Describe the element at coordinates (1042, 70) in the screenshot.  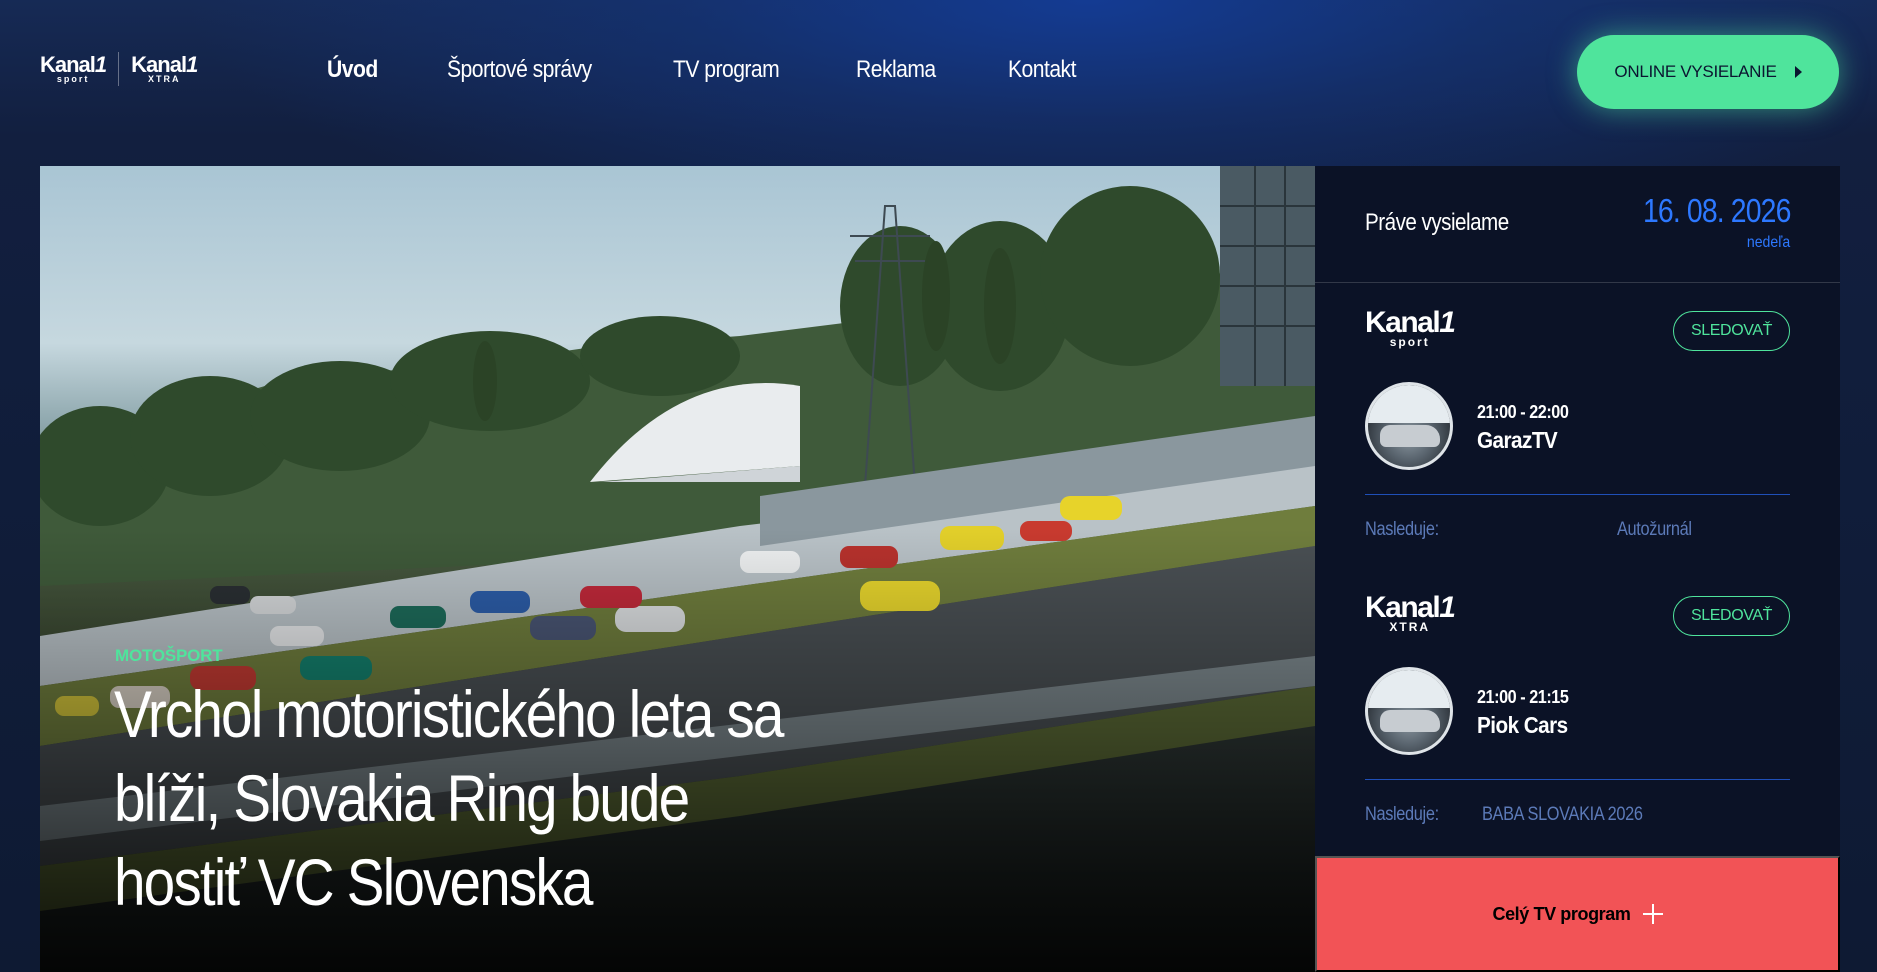
I see `nav-item-kontakt: Kontakt` at that location.